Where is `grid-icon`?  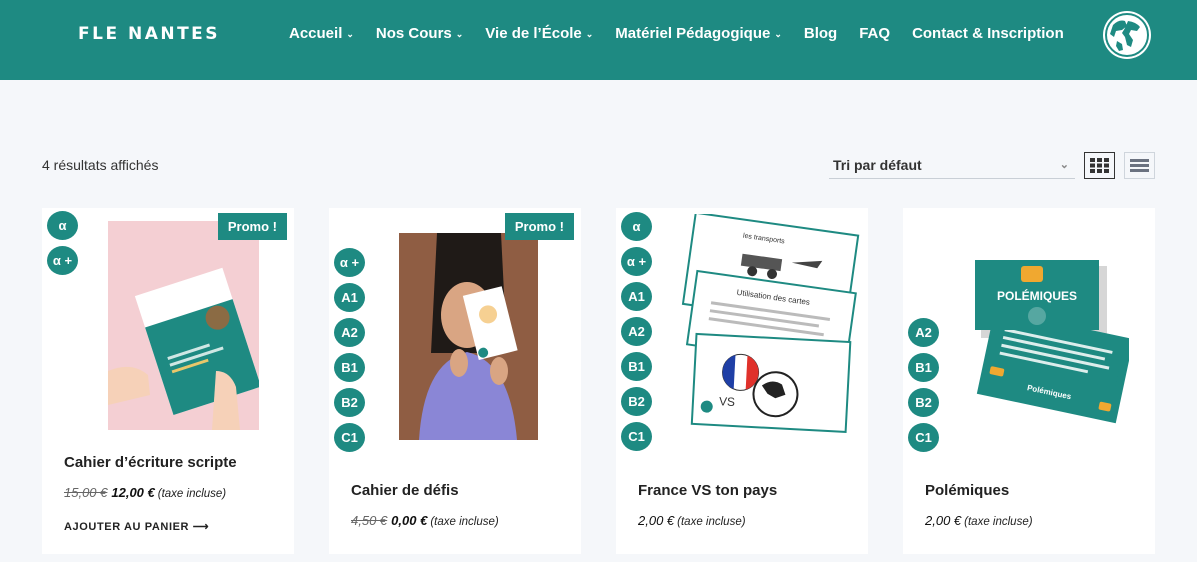
grid-icon is located at coordinates (1099, 165).